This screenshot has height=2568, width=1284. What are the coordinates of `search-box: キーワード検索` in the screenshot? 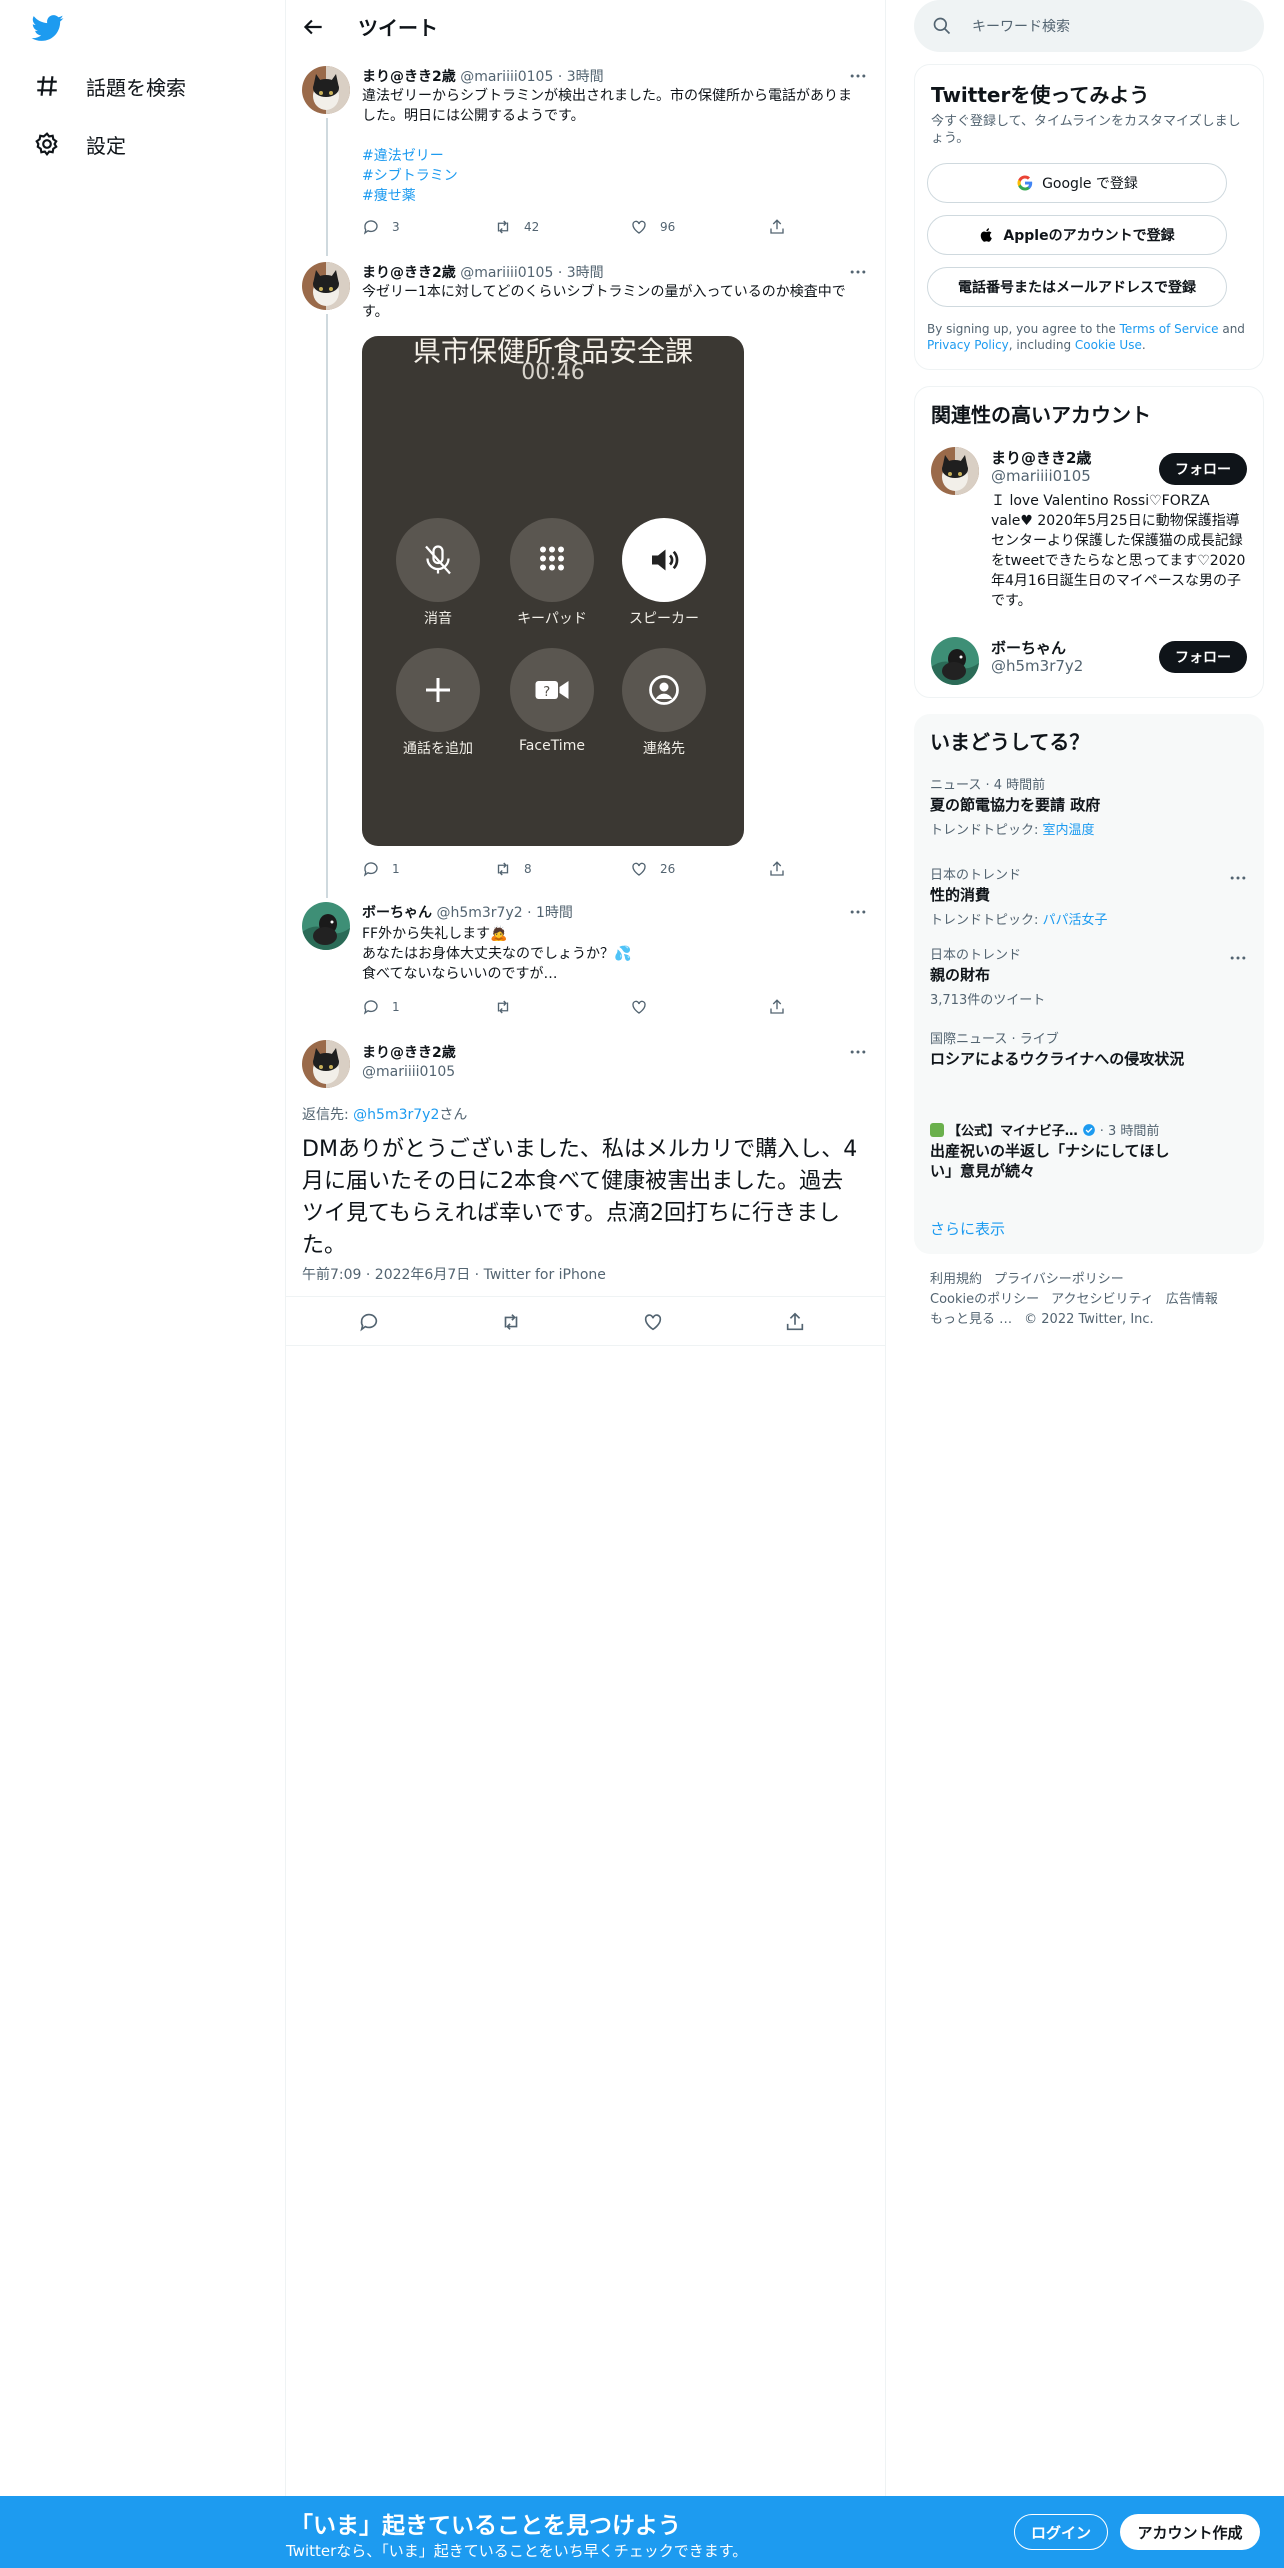 It's located at (1089, 26).